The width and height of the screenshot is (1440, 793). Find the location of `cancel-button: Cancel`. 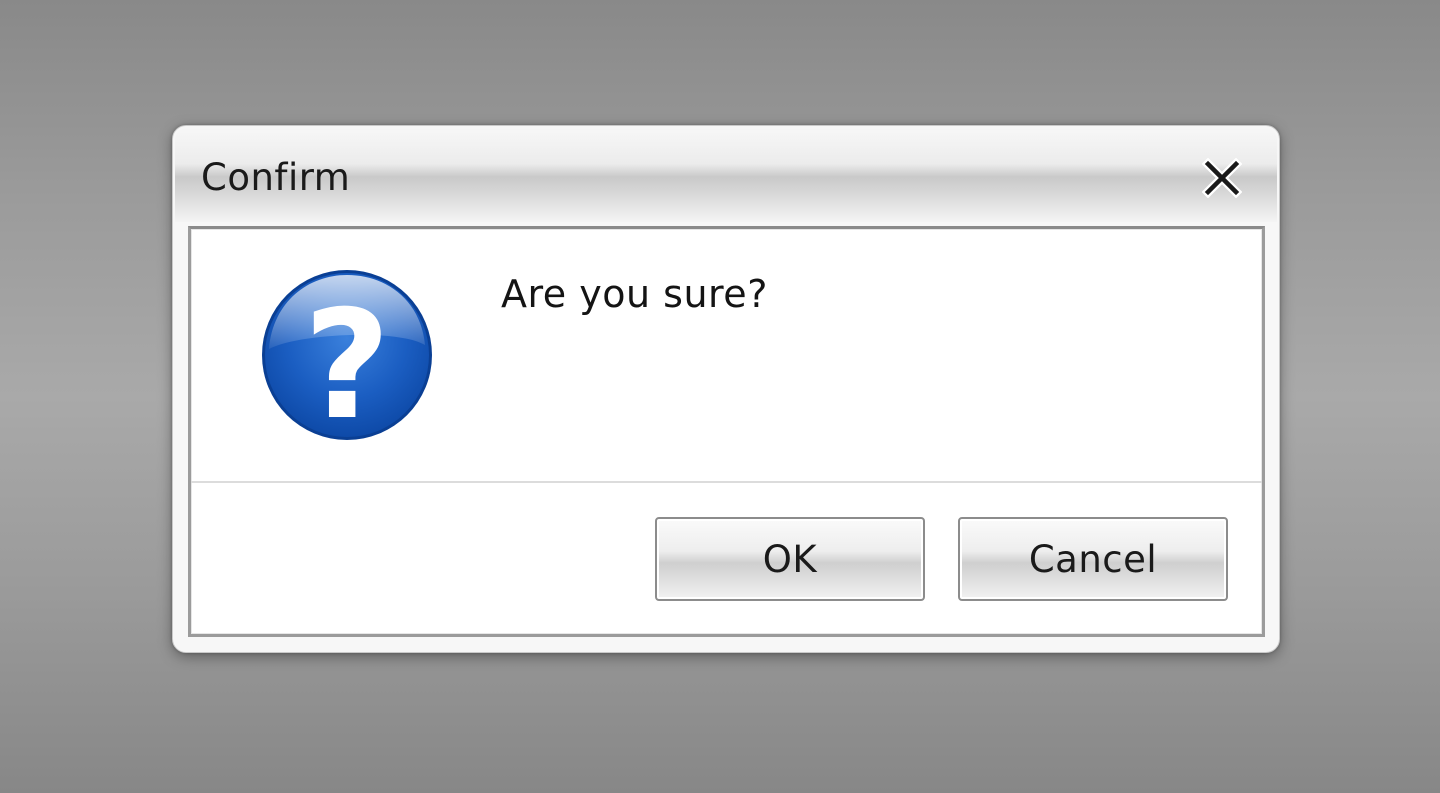

cancel-button: Cancel is located at coordinates (1093, 559).